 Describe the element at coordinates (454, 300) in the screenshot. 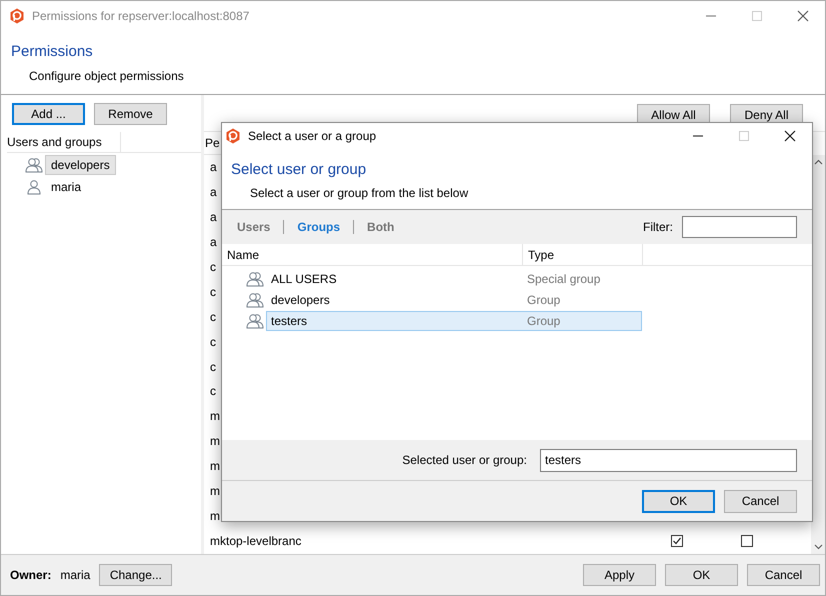

I see `group-row: developers Group` at that location.